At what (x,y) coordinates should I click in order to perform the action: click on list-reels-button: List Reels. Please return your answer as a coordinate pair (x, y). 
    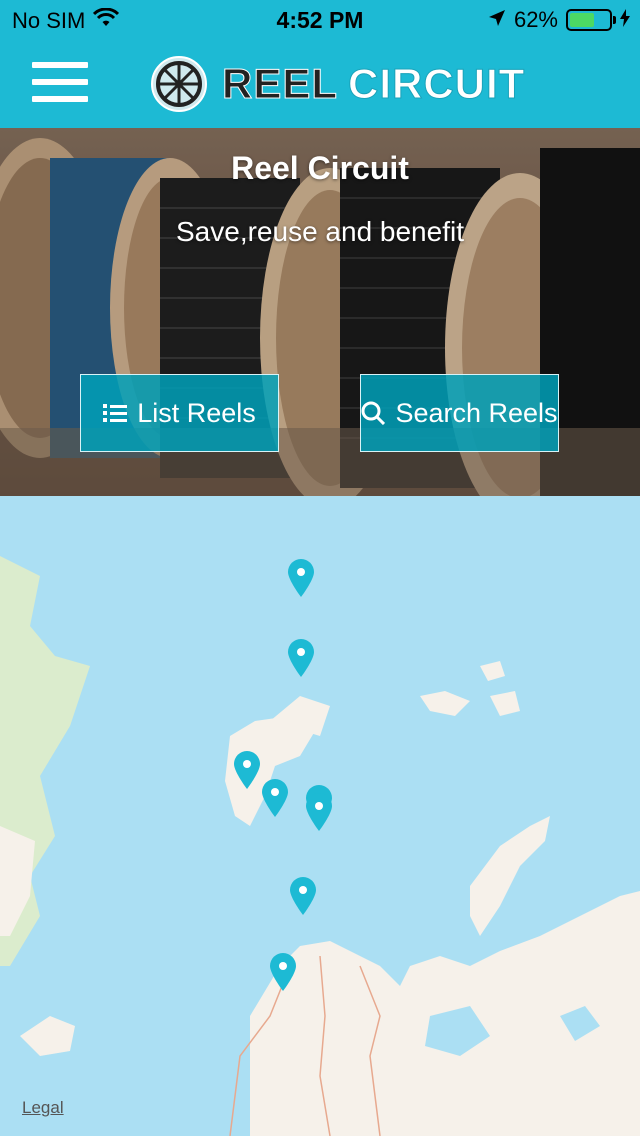
    Looking at the image, I should click on (179, 413).